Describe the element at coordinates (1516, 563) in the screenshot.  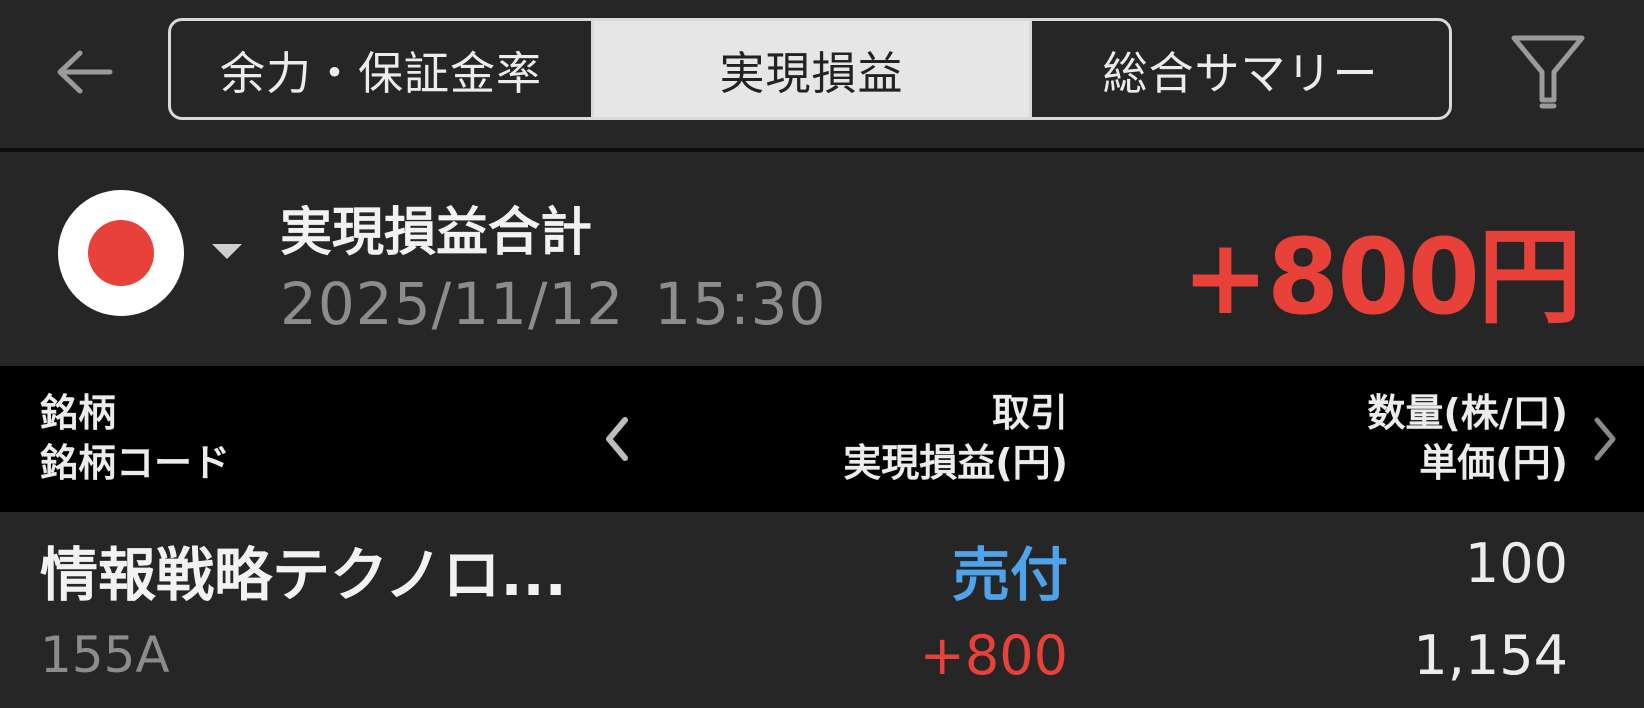
I see `quantity: 100` at that location.